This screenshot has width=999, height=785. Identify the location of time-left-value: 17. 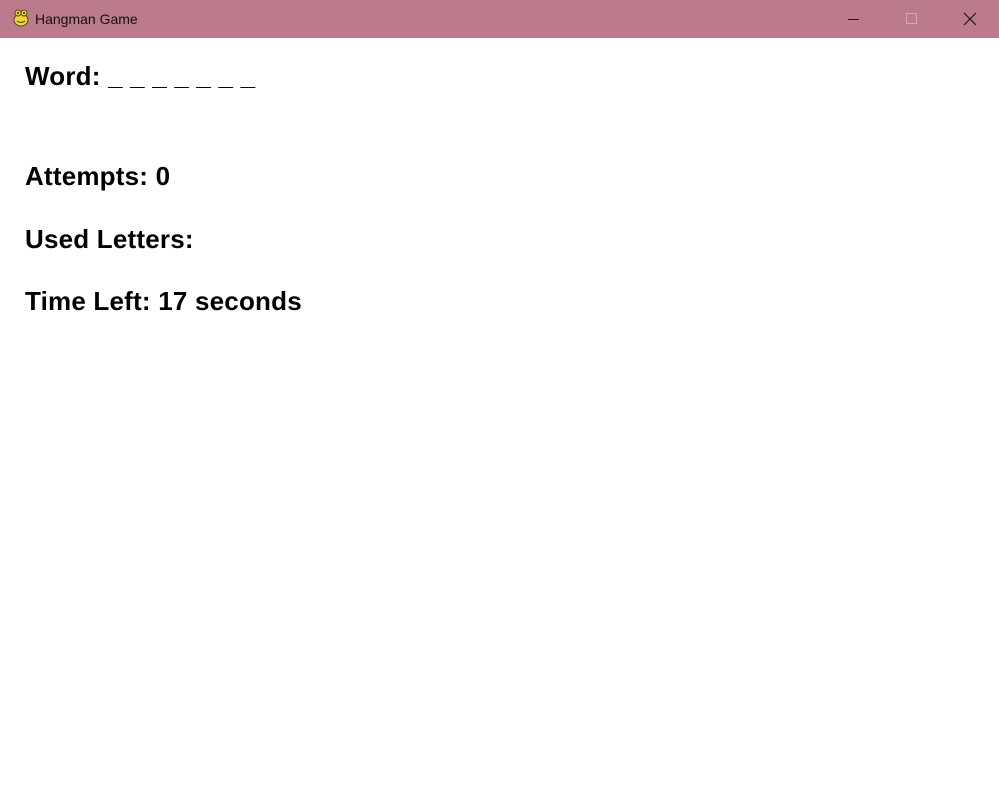
(173, 301).